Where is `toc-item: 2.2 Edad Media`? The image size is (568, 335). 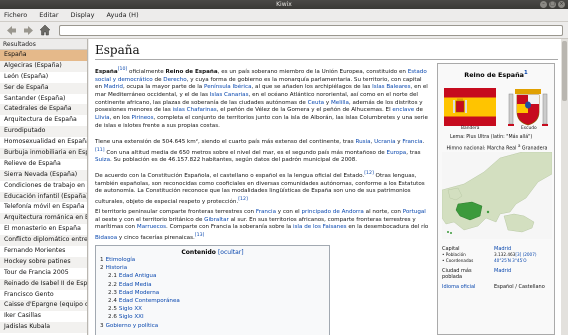 toc-item: 2.2 Edad Media is located at coordinates (212, 285).